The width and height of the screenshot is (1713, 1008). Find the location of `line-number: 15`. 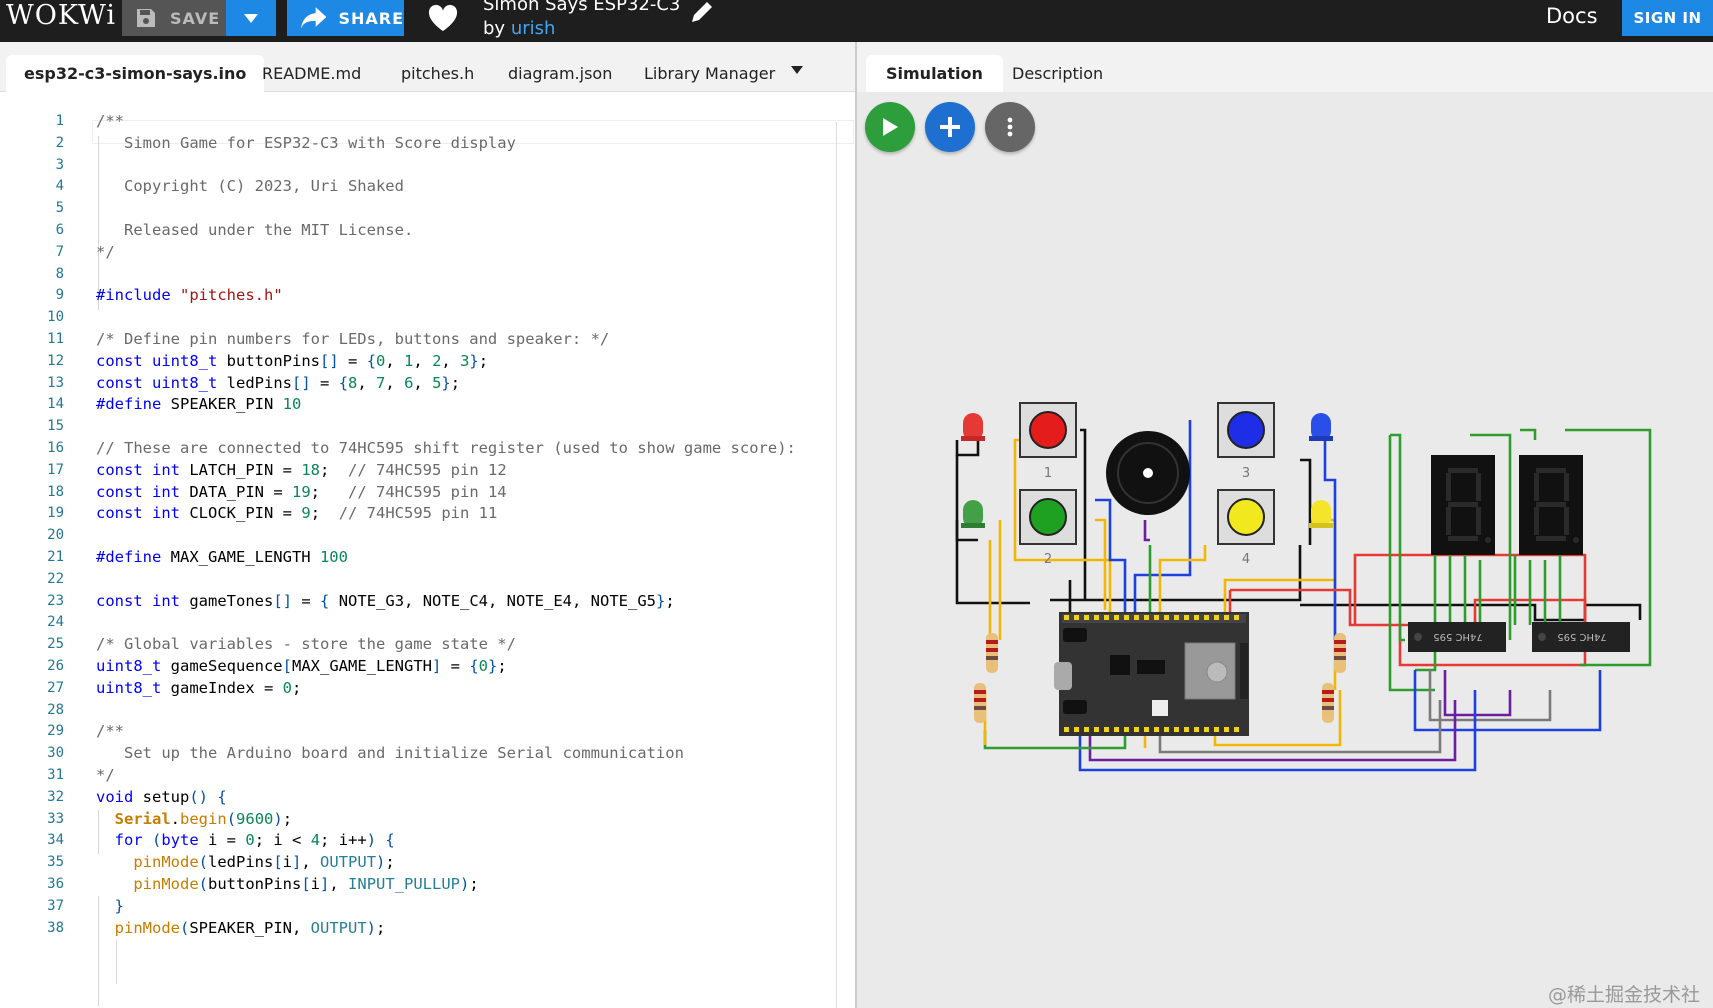

line-number: 15 is located at coordinates (55, 426).